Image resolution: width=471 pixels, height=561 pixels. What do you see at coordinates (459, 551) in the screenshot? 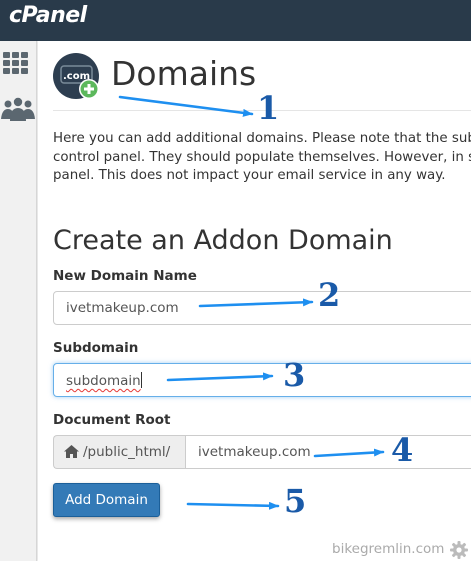
I see `gear-icon` at bounding box center [459, 551].